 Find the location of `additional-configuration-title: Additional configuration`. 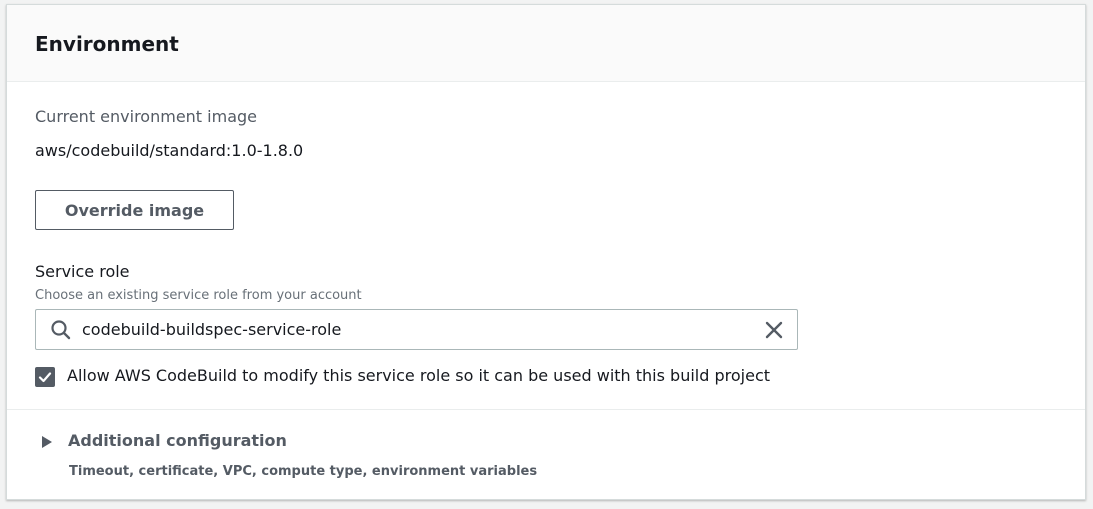

additional-configuration-title: Additional configuration is located at coordinates (177, 440).